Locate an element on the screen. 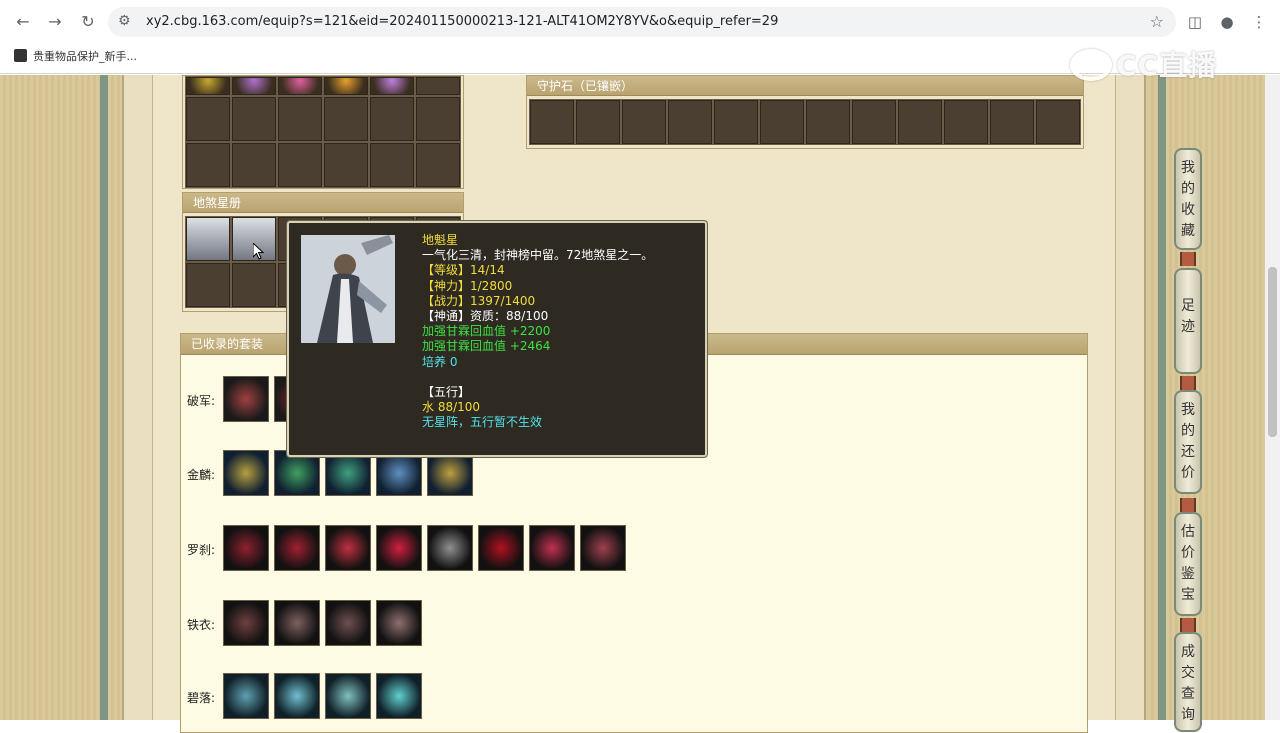 This screenshot has width=1280, height=733. tab-label: 估价鉴宝 is located at coordinates (1188, 563).